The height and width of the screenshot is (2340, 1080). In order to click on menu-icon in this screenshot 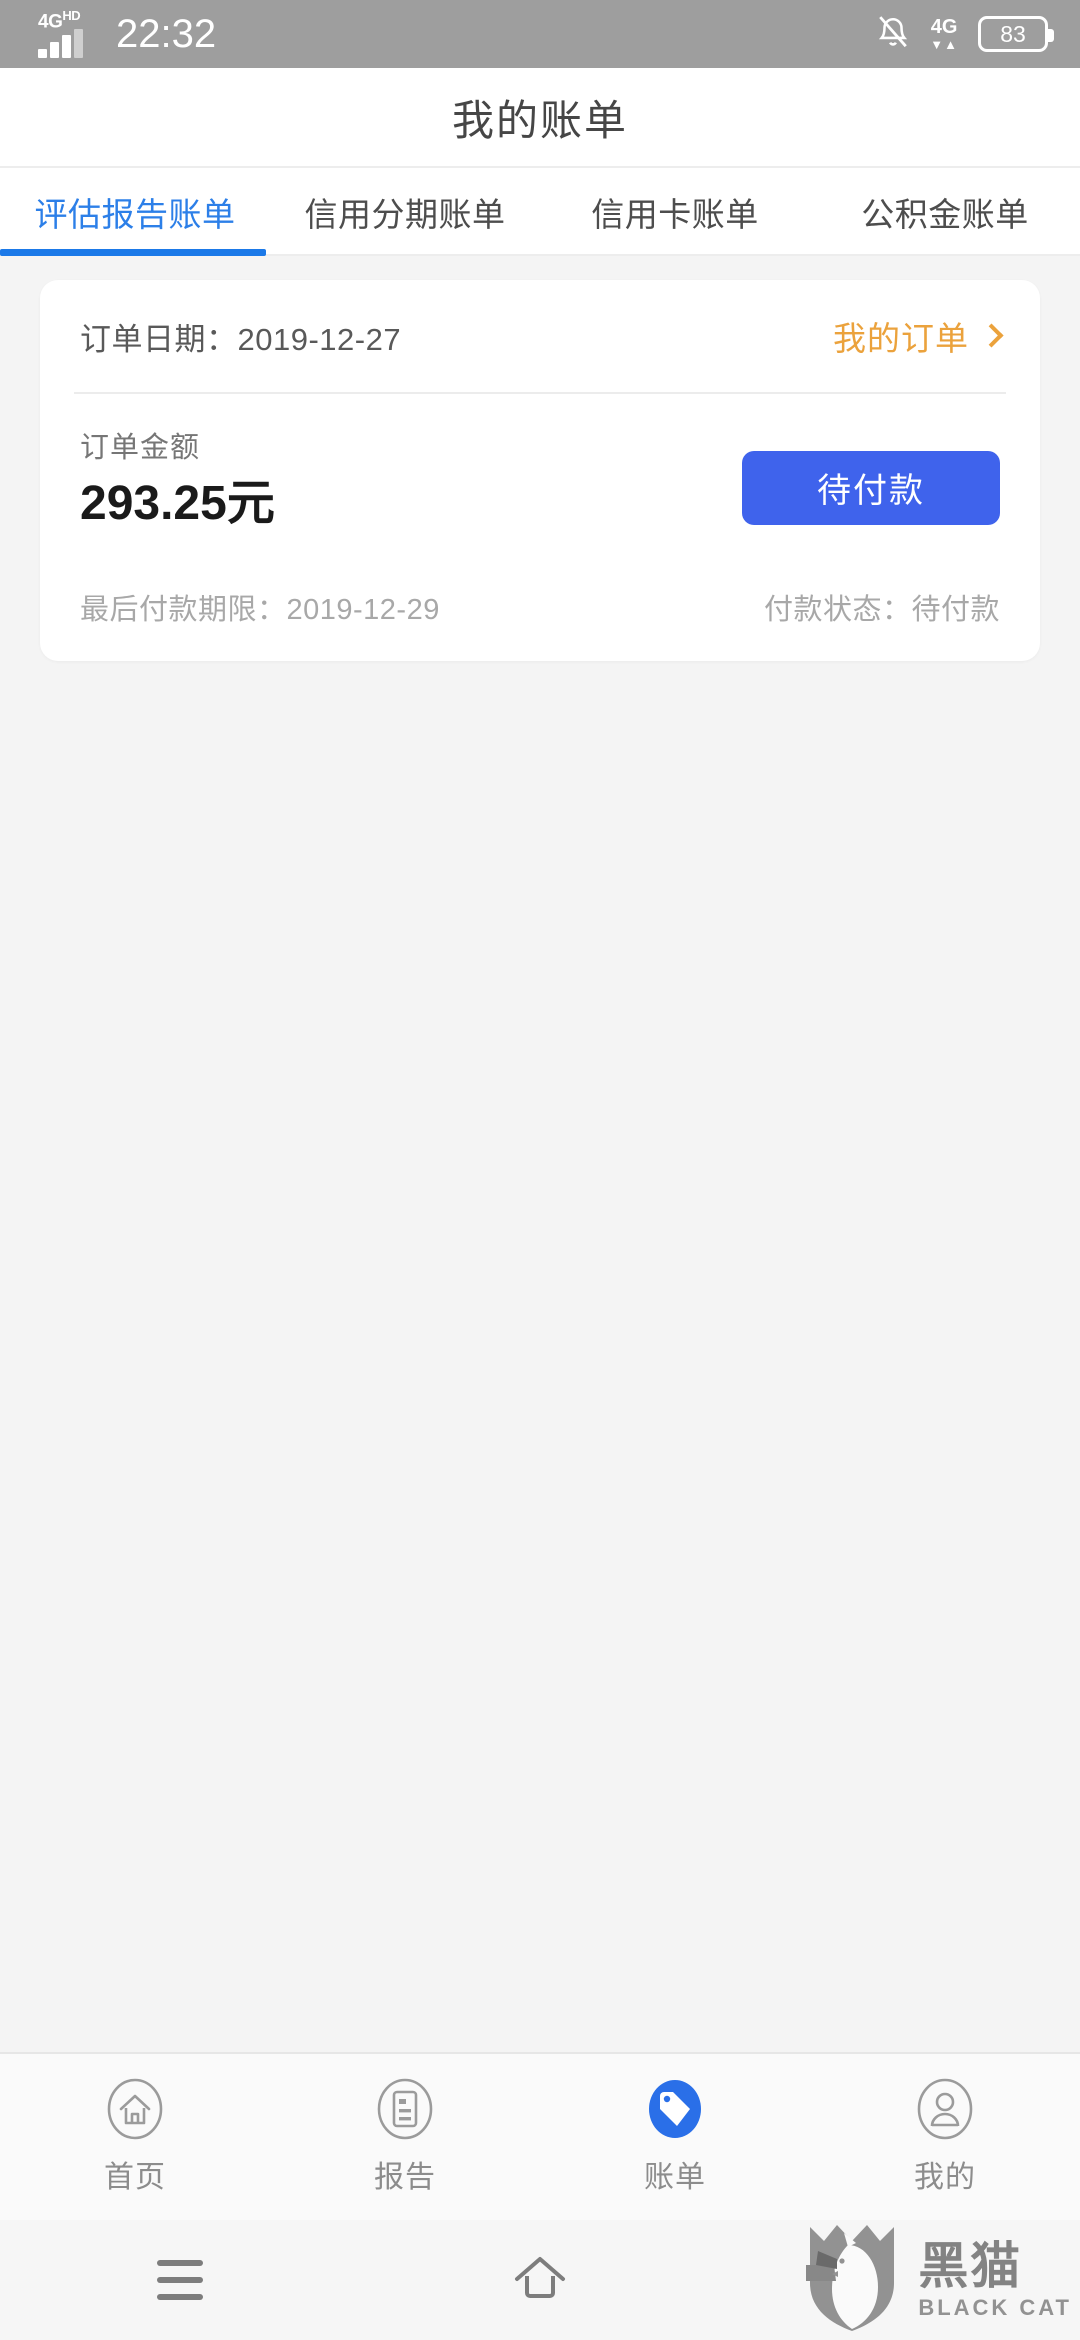, I will do `click(180, 2280)`.